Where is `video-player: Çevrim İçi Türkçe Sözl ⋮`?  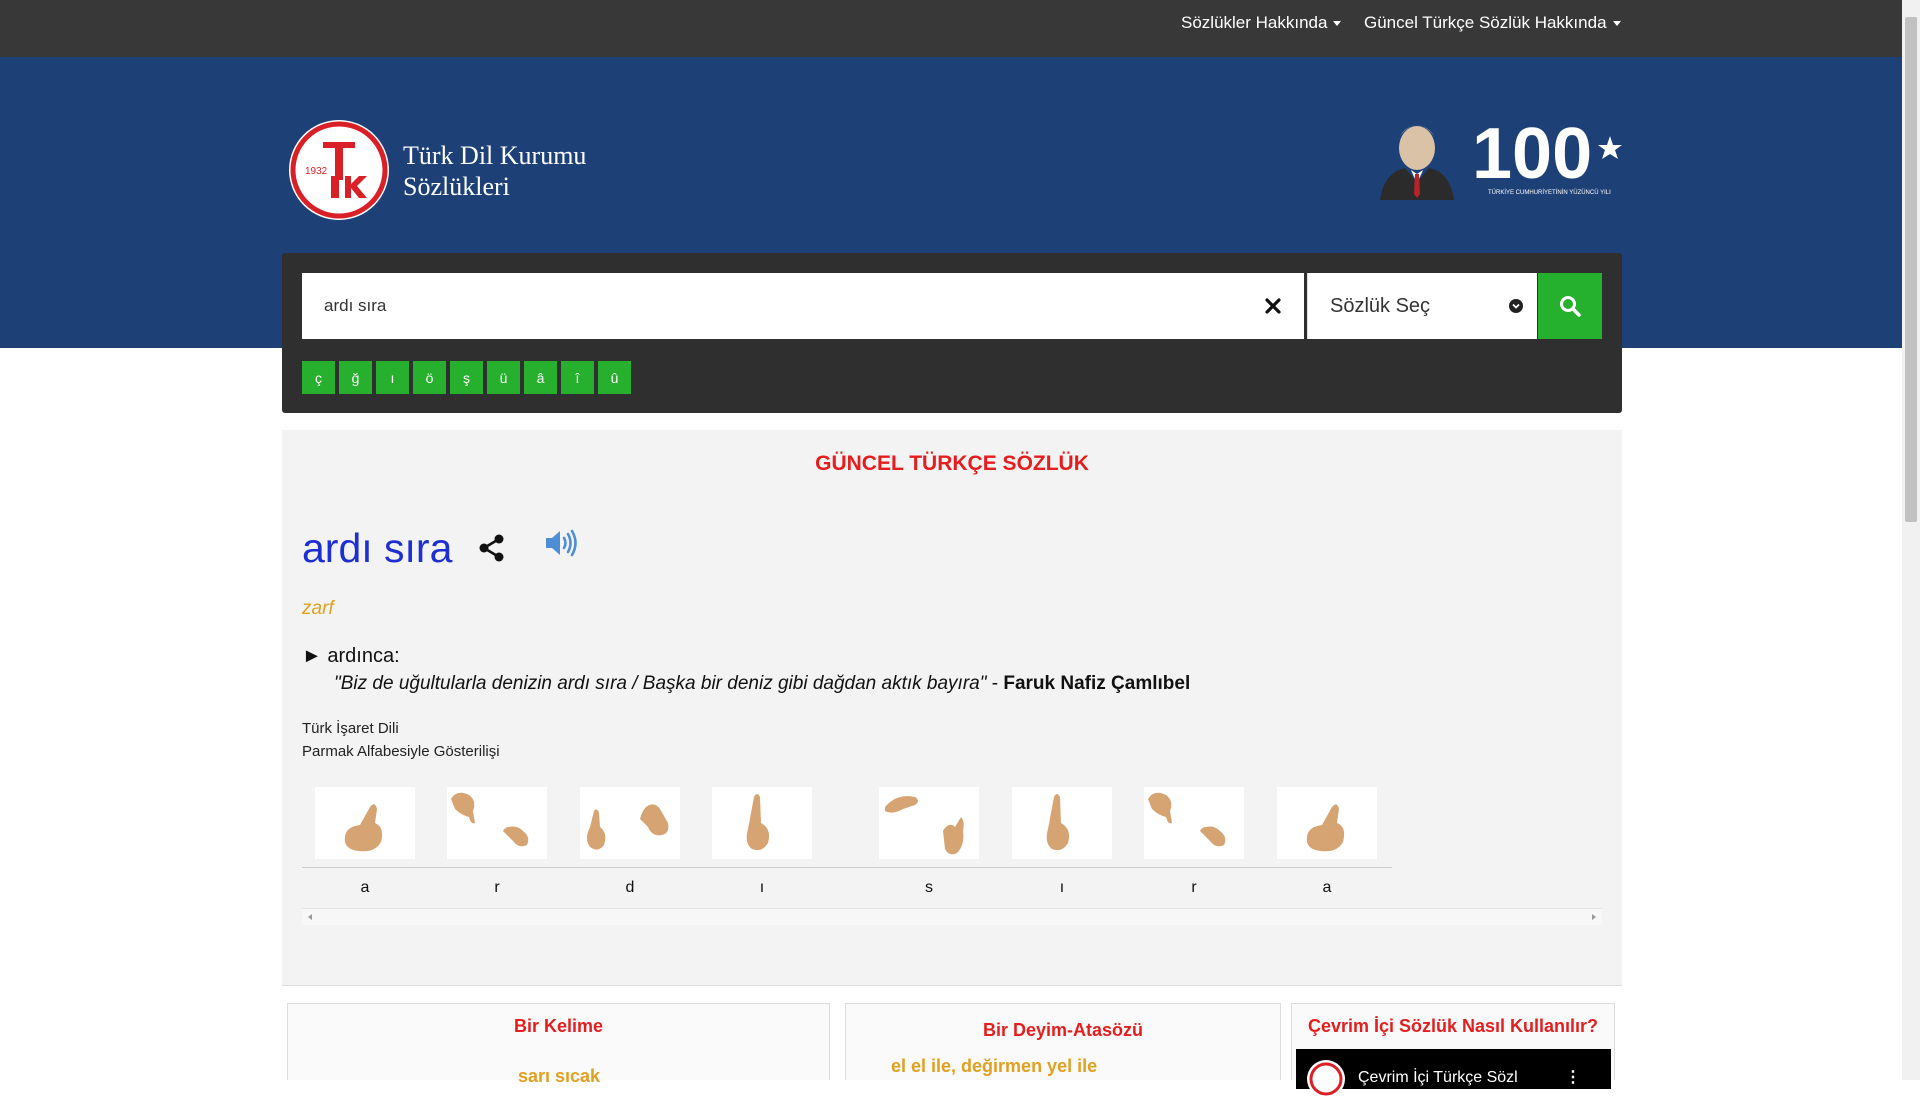 video-player: Çevrim İçi Türkçe Sözl ⋮ is located at coordinates (1453, 1073).